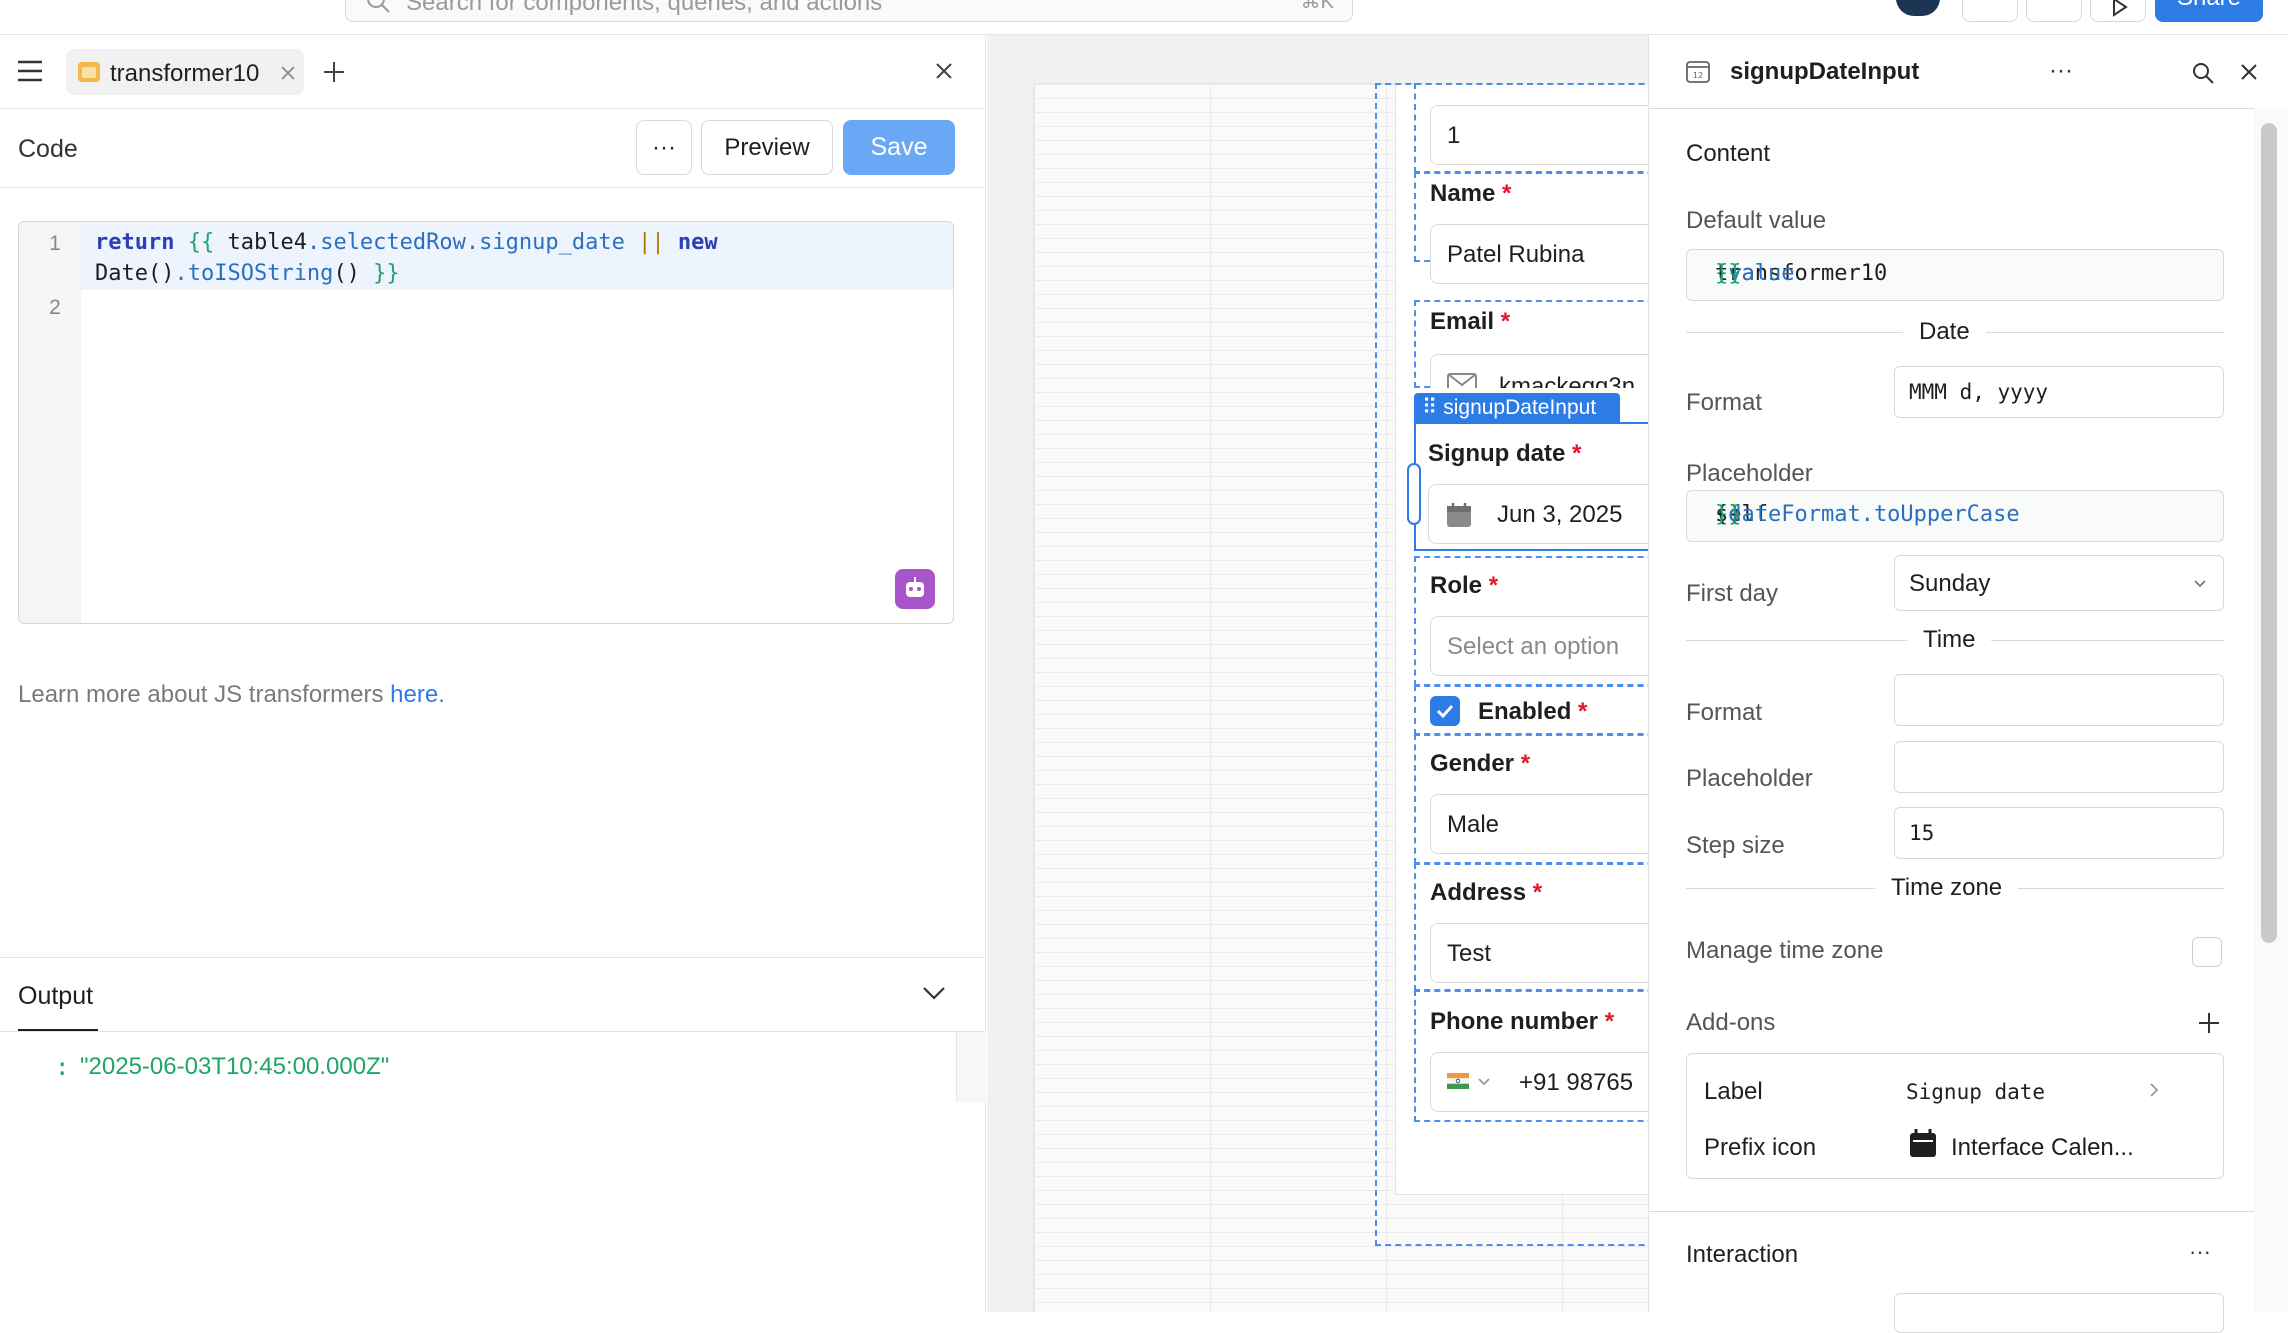  Describe the element at coordinates (2059, 1313) in the screenshot. I see `loading-input` at that location.